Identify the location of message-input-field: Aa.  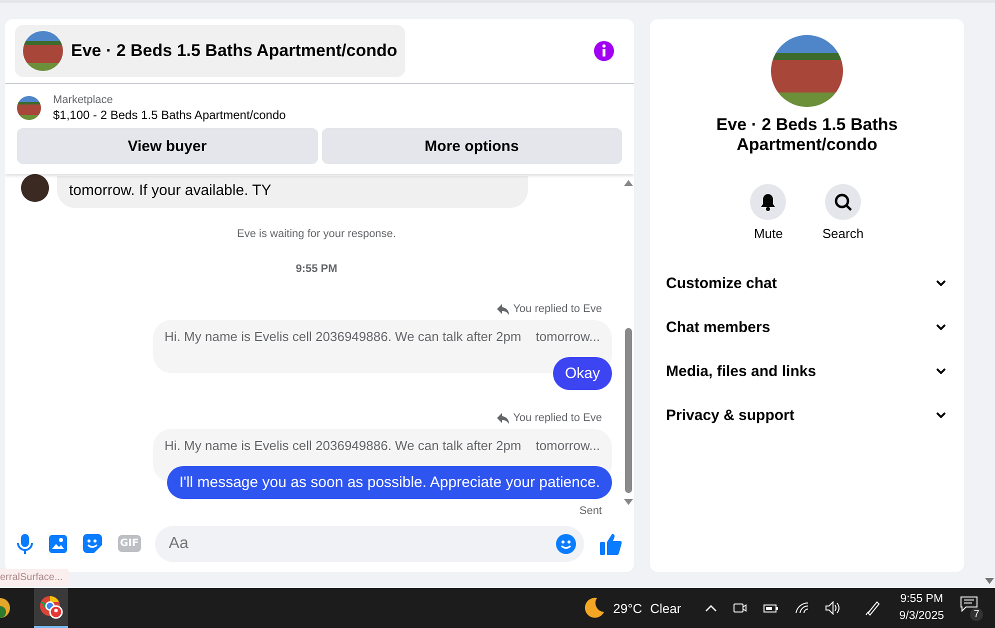
(361, 544).